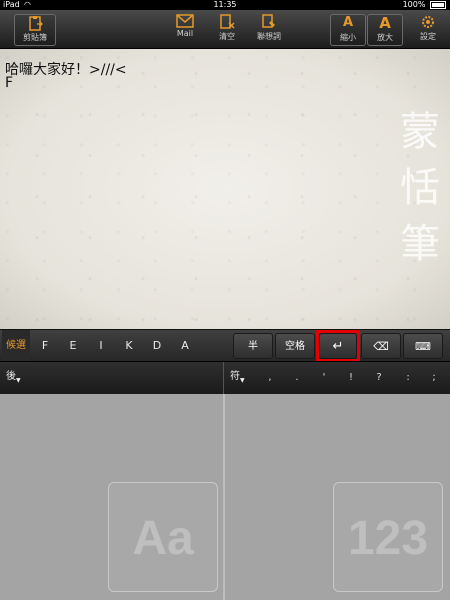  I want to click on punctuation-key: ., so click(297, 378).